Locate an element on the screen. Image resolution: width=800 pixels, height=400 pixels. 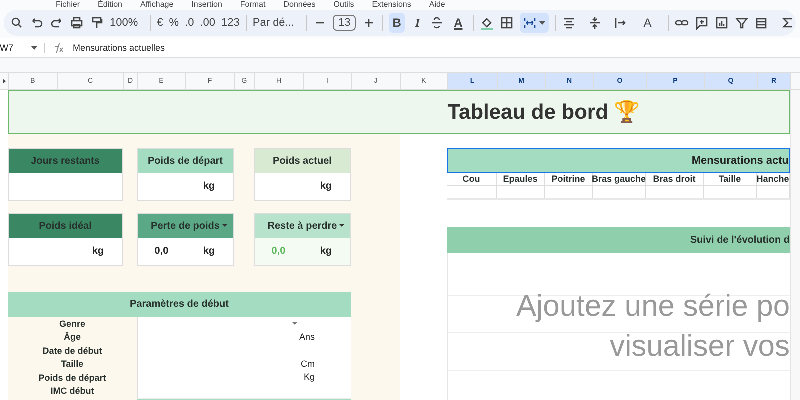
merge-cells-button is located at coordinates (534, 23).